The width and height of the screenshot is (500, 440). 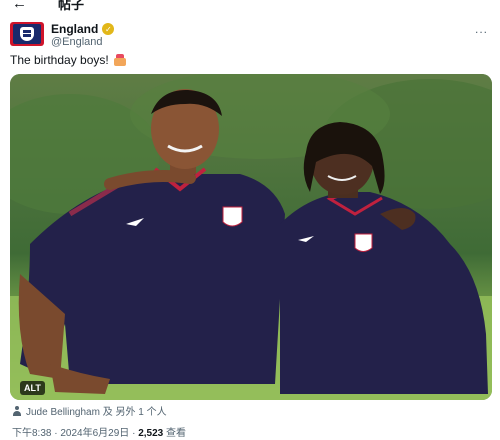 What do you see at coordinates (176, 433) in the screenshot?
I see `view-label: 查看` at bounding box center [176, 433].